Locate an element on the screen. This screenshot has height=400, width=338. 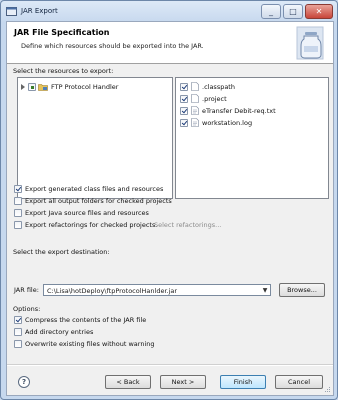
page-title: JAR File Specification is located at coordinates (62, 32).